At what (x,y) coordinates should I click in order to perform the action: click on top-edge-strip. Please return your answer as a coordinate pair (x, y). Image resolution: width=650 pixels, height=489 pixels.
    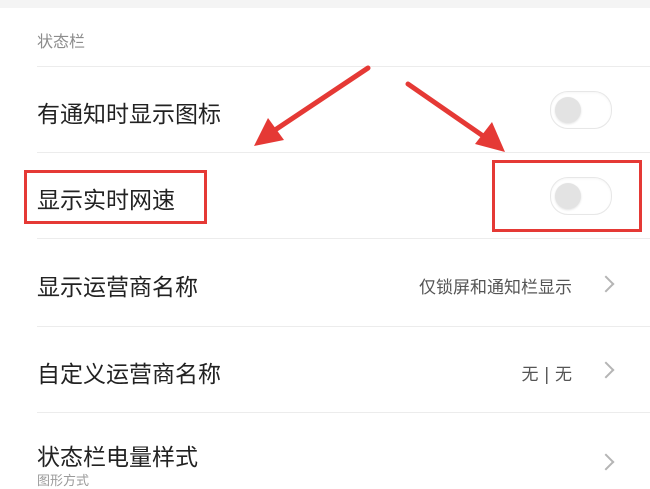
    Looking at the image, I should click on (325, 4).